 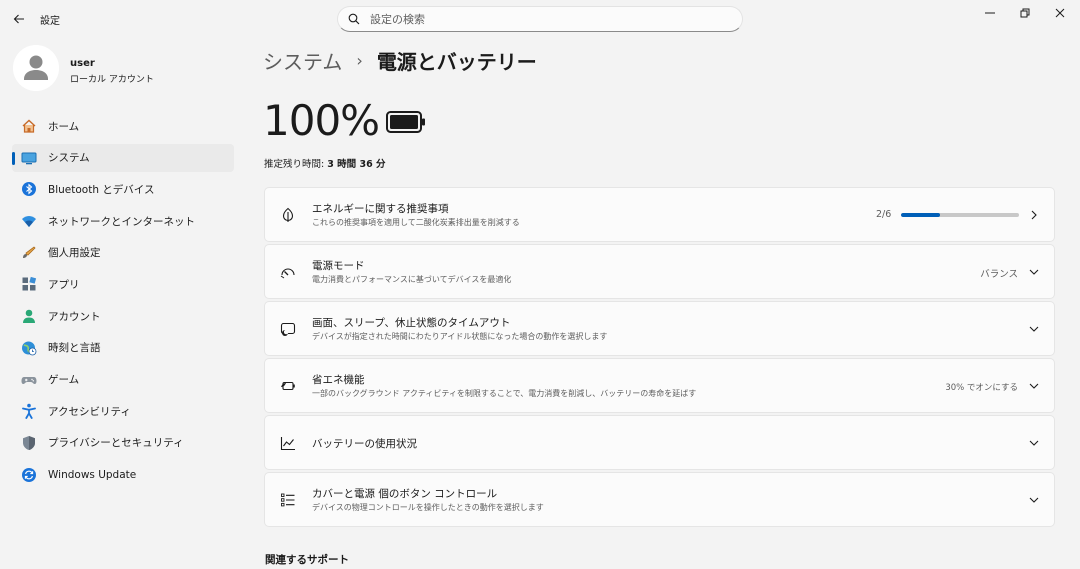 I want to click on sidebar-item-label: 個人用設定, so click(x=74, y=253).